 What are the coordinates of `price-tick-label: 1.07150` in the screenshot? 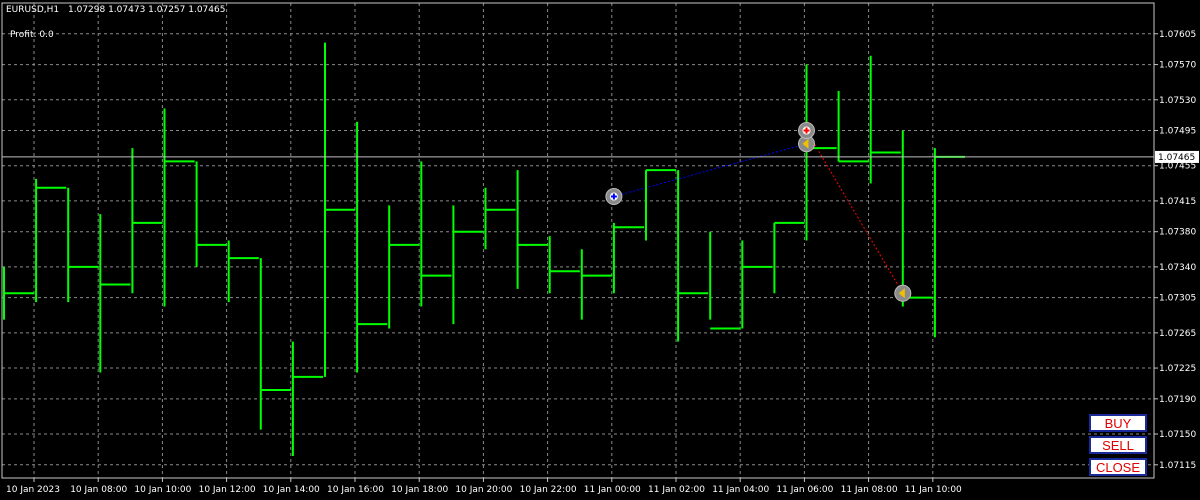 It's located at (1177, 435).